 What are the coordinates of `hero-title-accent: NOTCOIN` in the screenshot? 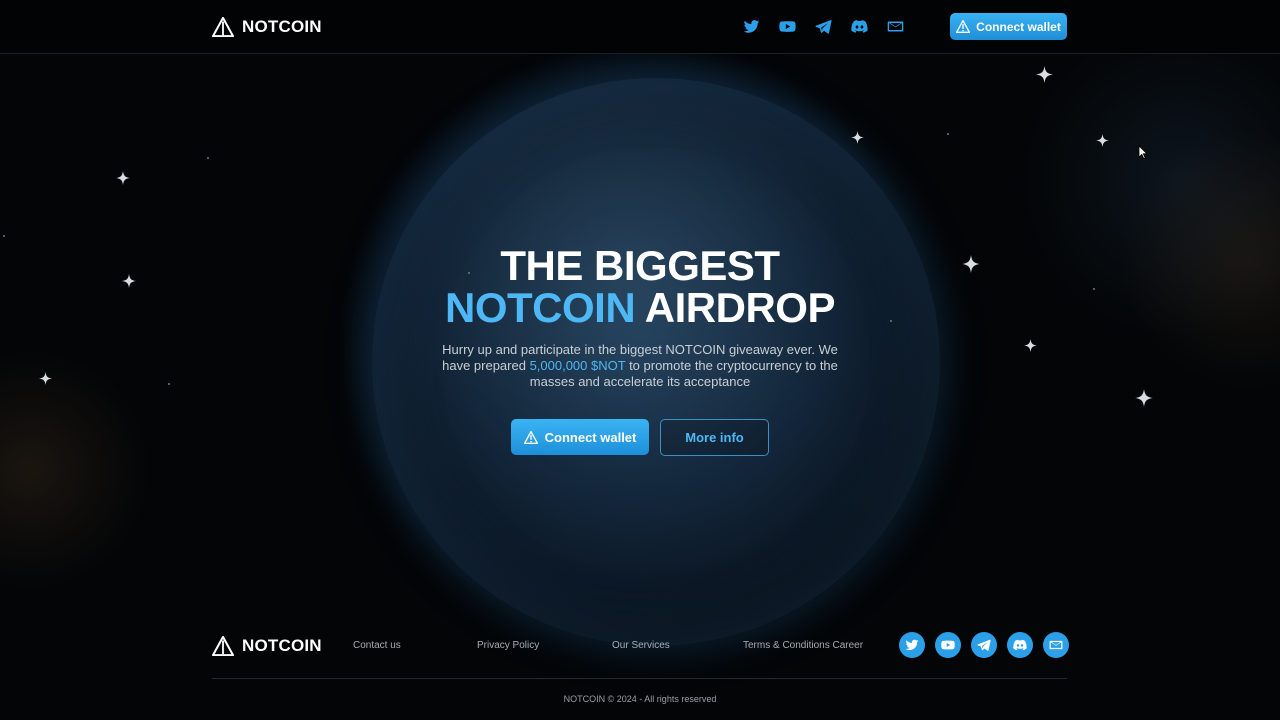 It's located at (540, 307).